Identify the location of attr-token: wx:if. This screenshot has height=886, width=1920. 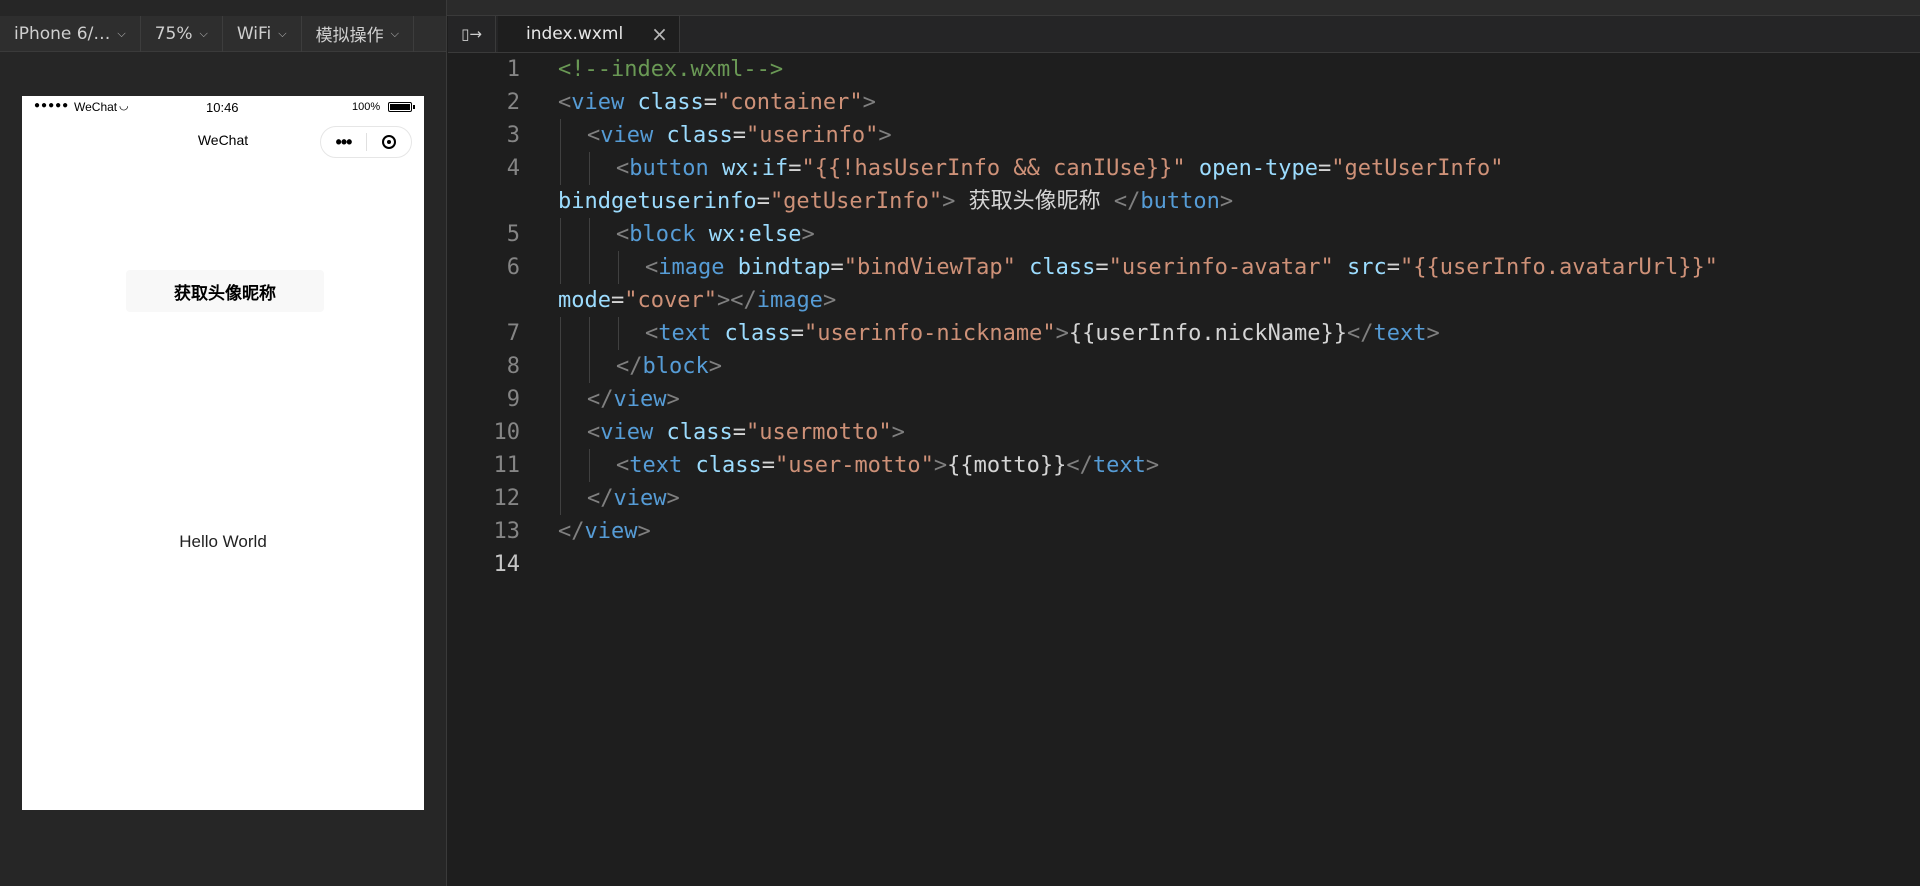
(755, 168).